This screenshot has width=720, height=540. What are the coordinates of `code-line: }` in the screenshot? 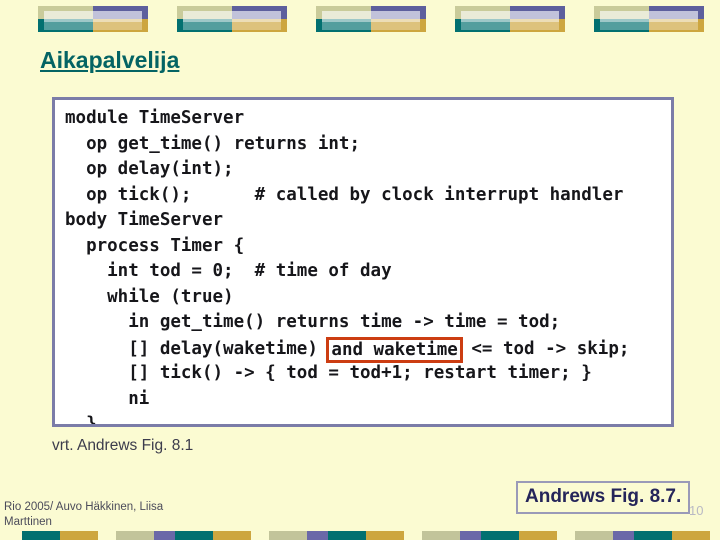 It's located at (347, 419).